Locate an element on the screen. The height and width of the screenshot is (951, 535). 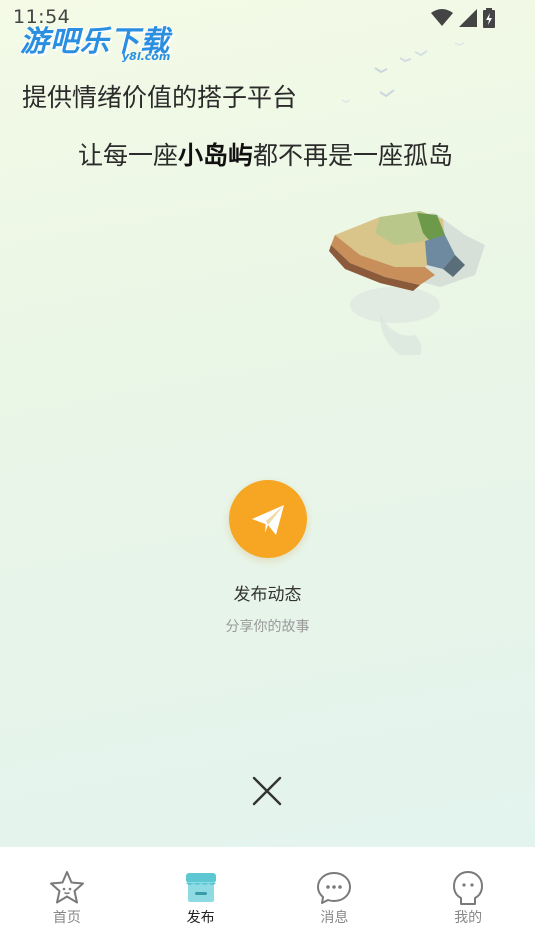
watermark-domain: y8l.com is located at coordinates (146, 56).